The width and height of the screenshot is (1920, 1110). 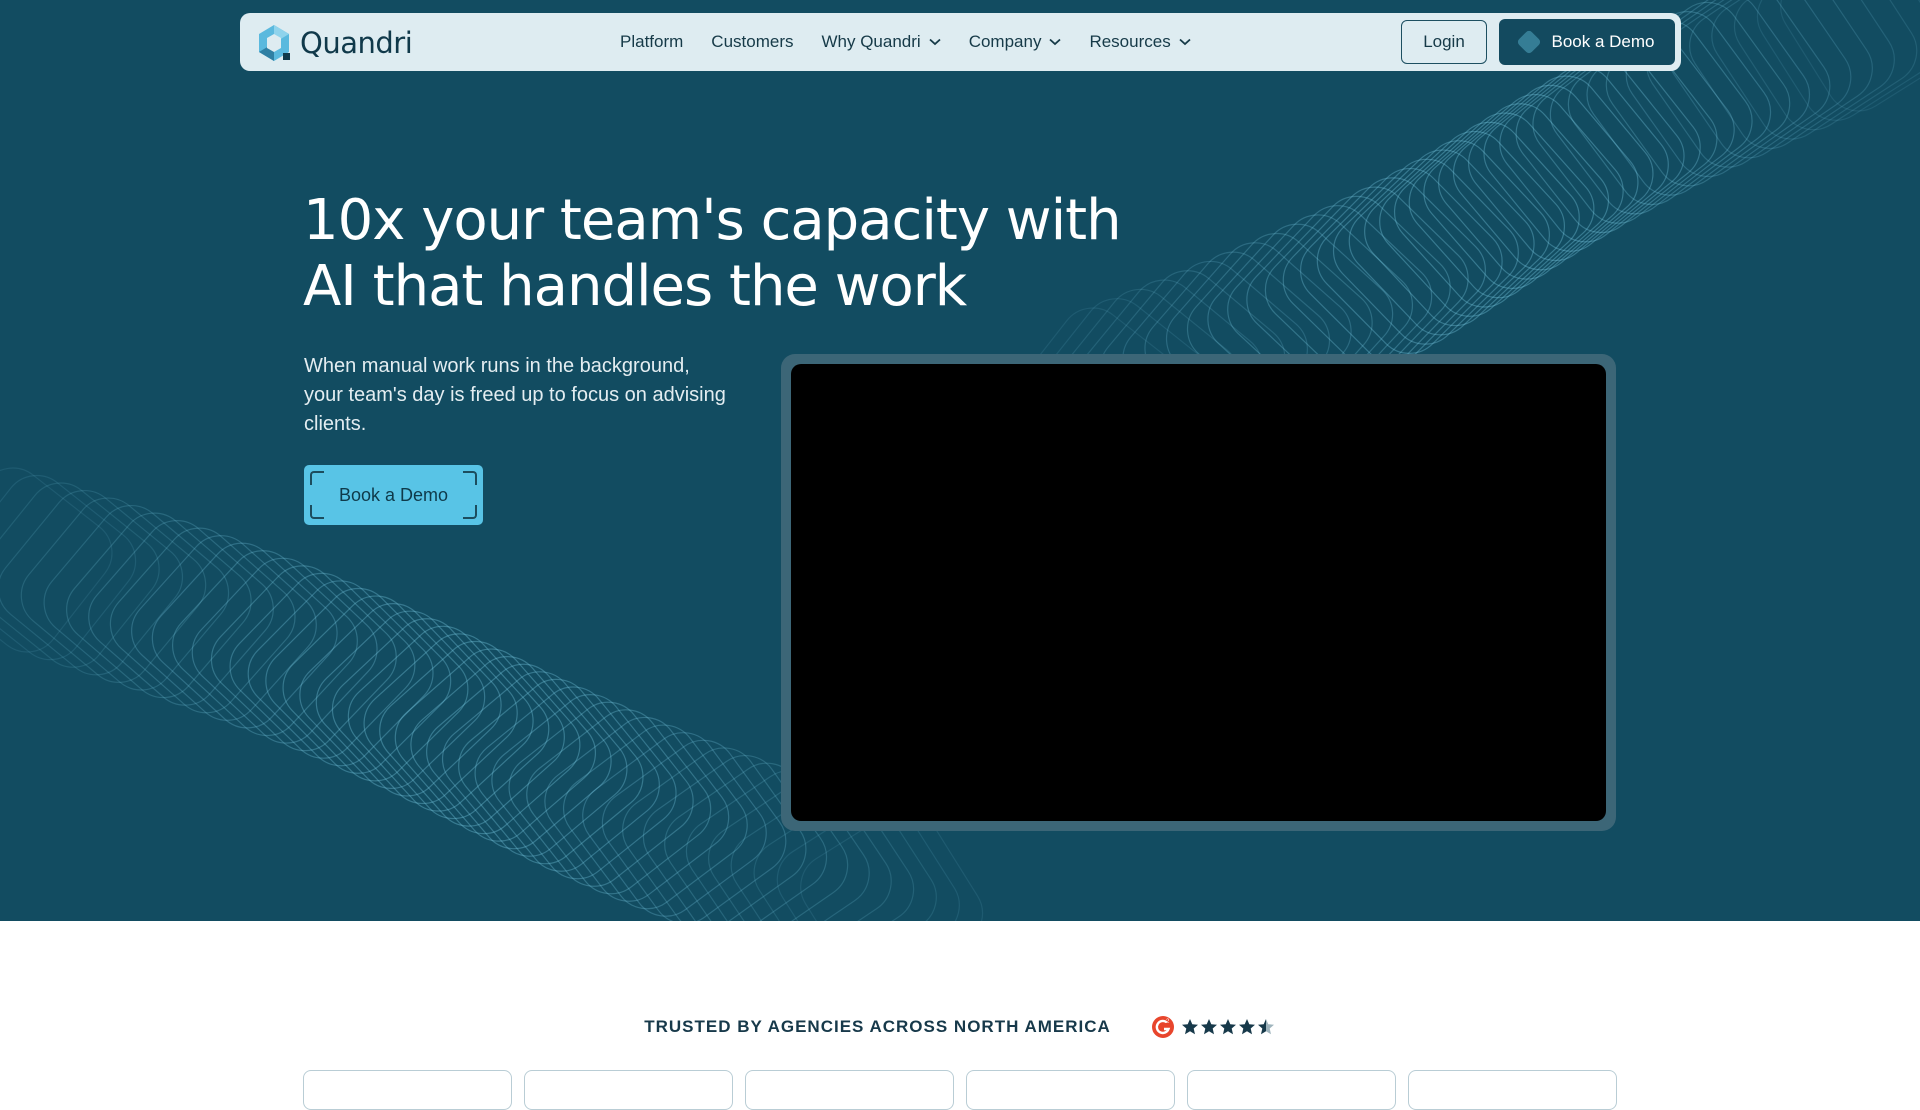 I want to click on headline-line-2: AI that handles the work, so click(x=635, y=286).